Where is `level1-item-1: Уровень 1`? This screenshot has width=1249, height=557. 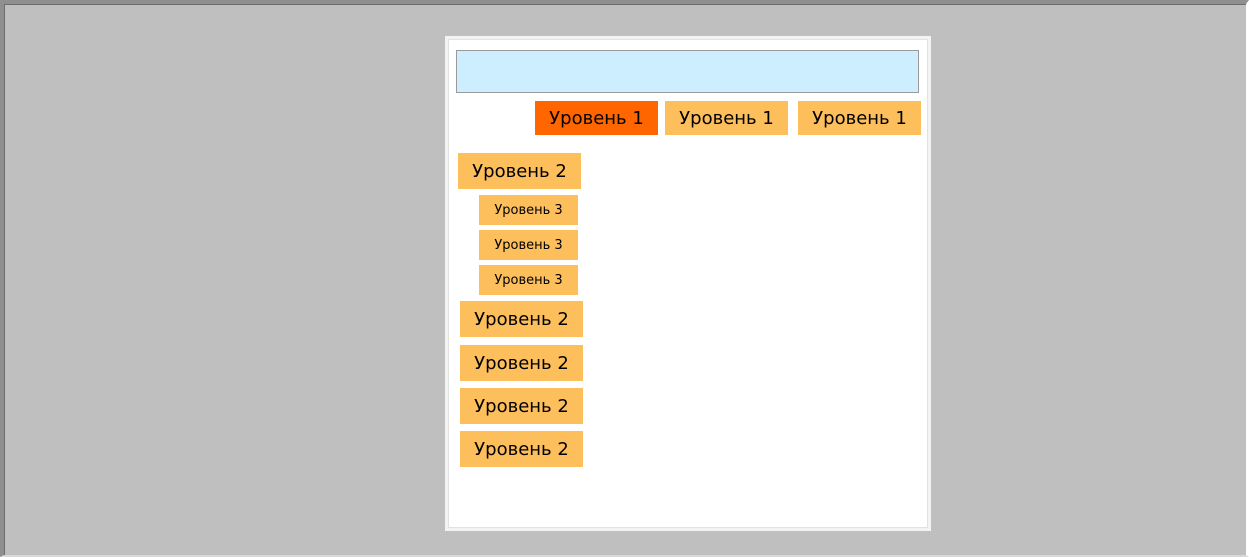 level1-item-1: Уровень 1 is located at coordinates (596, 118).